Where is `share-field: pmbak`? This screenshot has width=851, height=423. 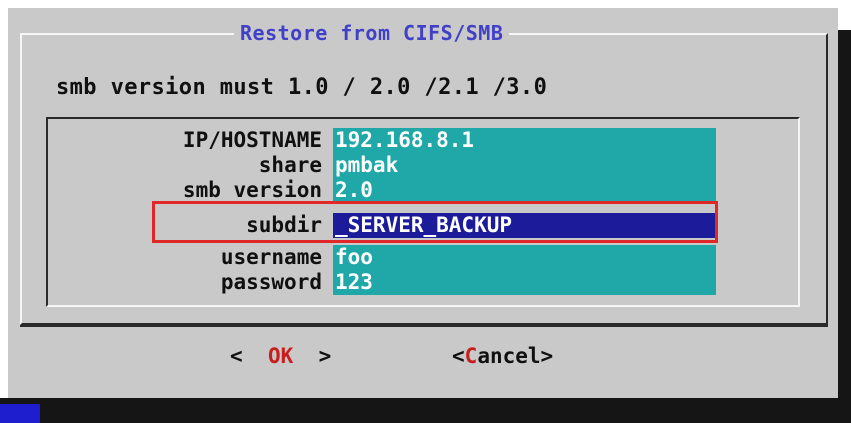
share-field: pmbak is located at coordinates (524, 165).